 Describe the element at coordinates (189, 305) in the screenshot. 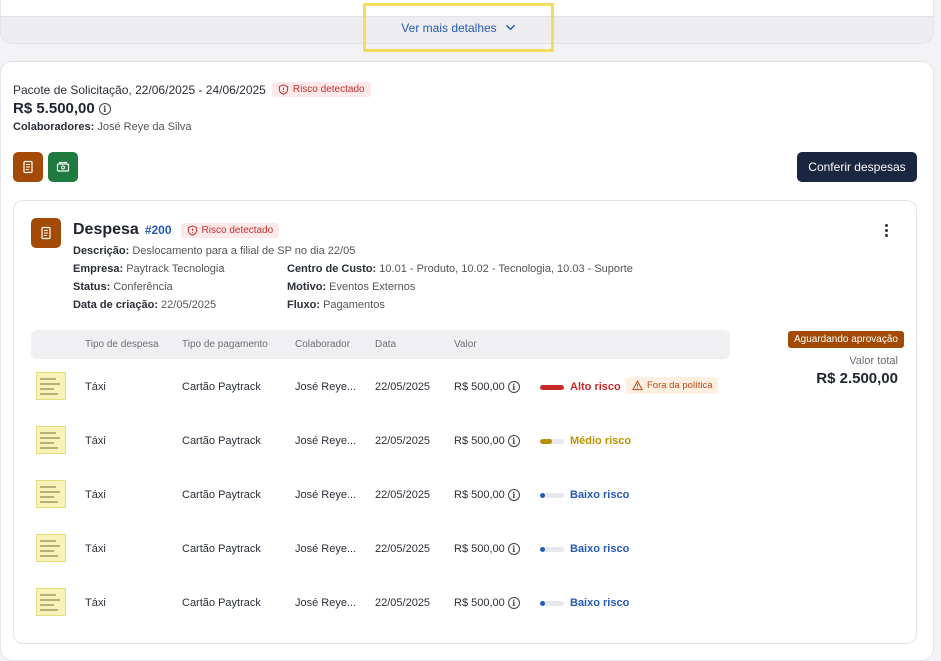

I see `created-value: 22/05/2025` at that location.